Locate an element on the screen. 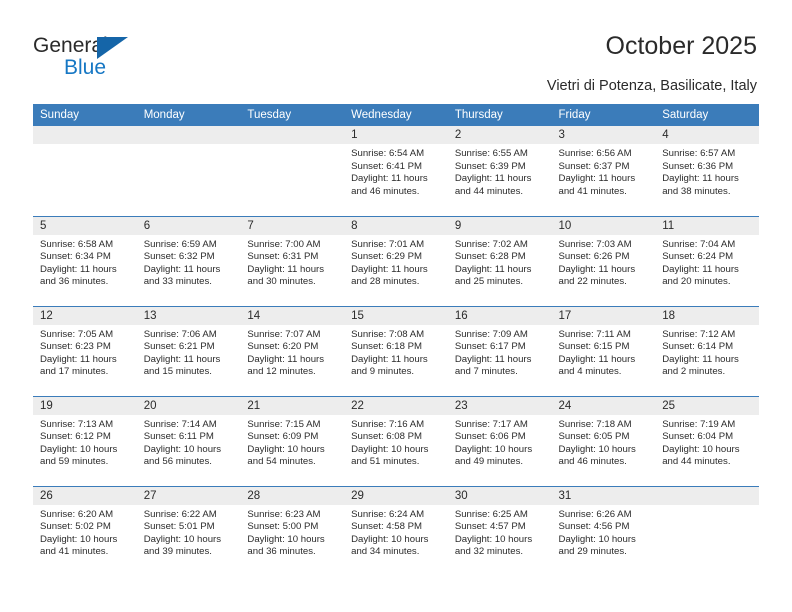 This screenshot has height=612, width=792. daylight-text-line2: and 32 minutes. is located at coordinates (489, 552).